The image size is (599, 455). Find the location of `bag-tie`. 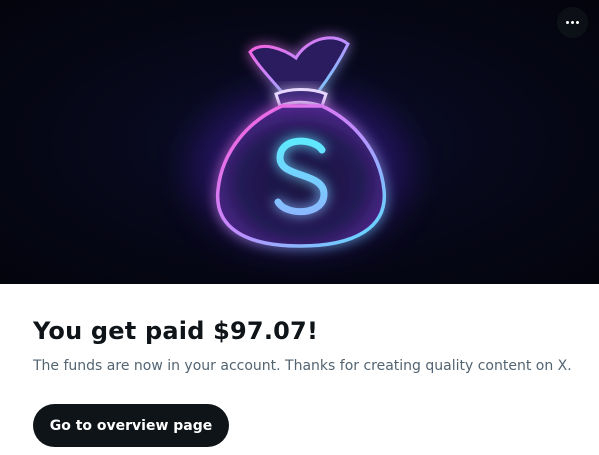

bag-tie is located at coordinates (301, 98).